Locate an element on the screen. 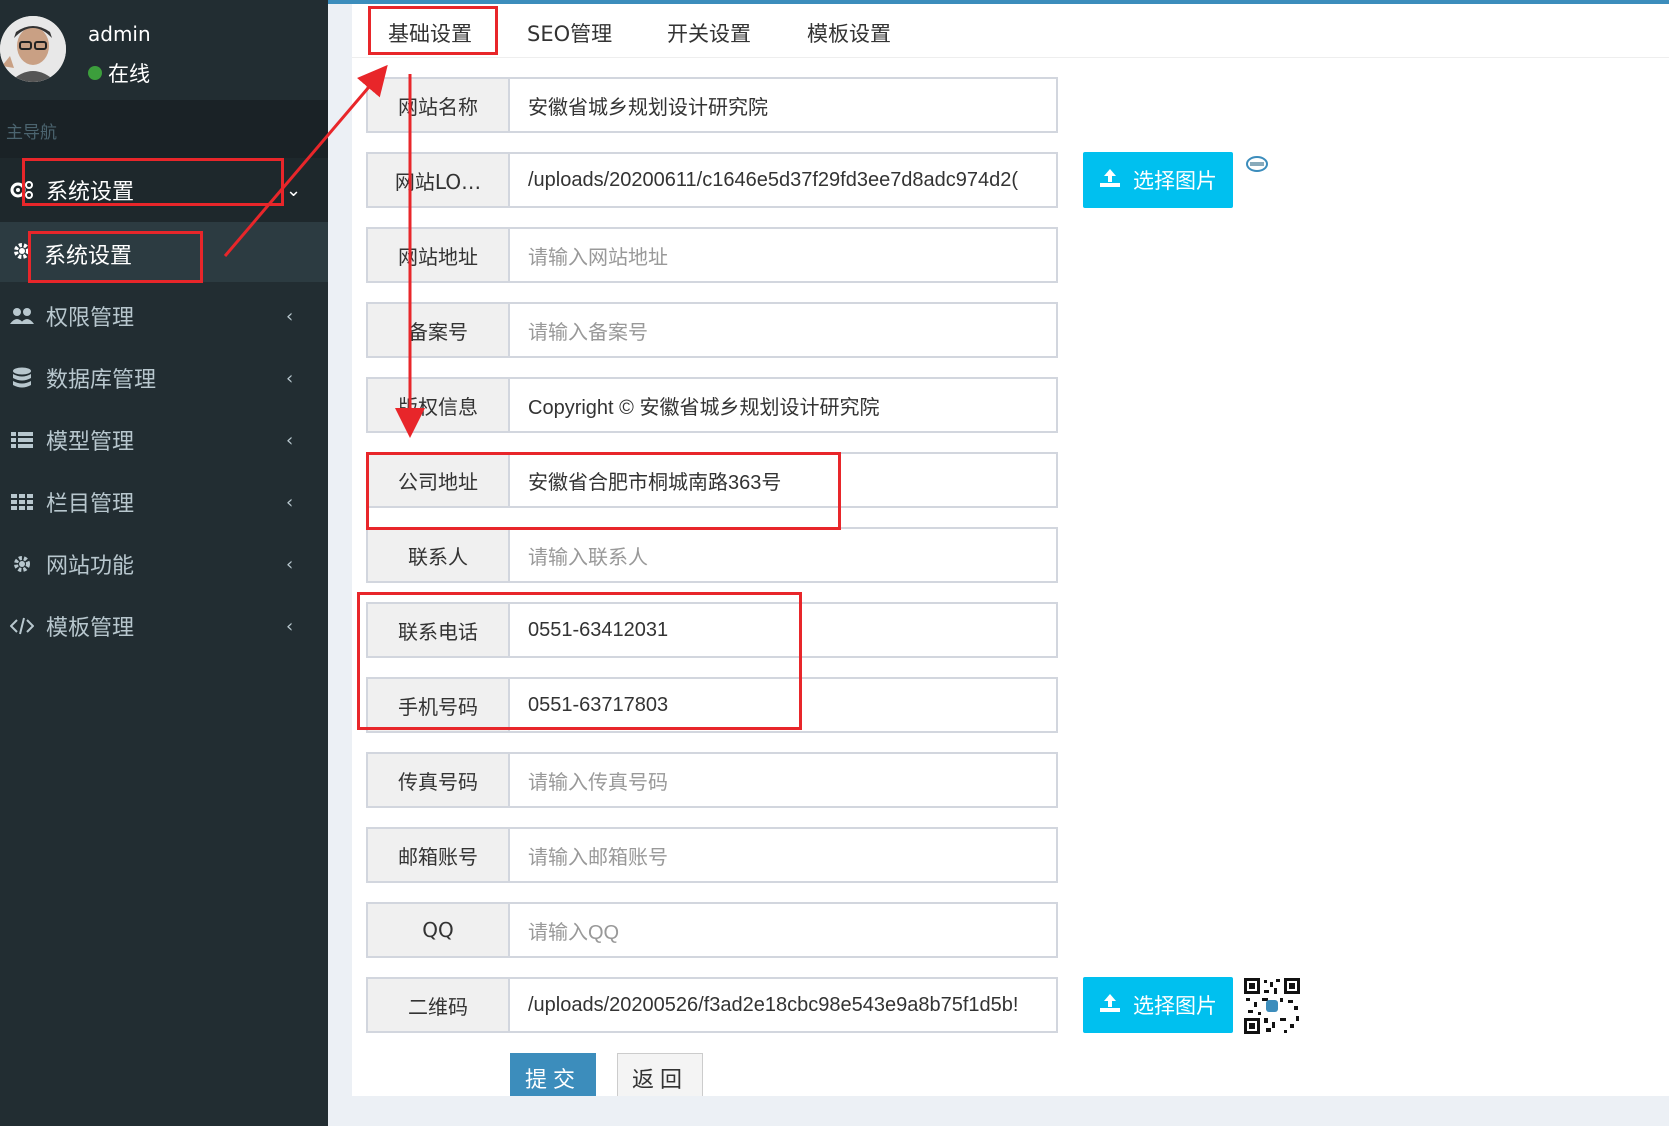 The image size is (1669, 1126). gear-icon is located at coordinates (22, 564).